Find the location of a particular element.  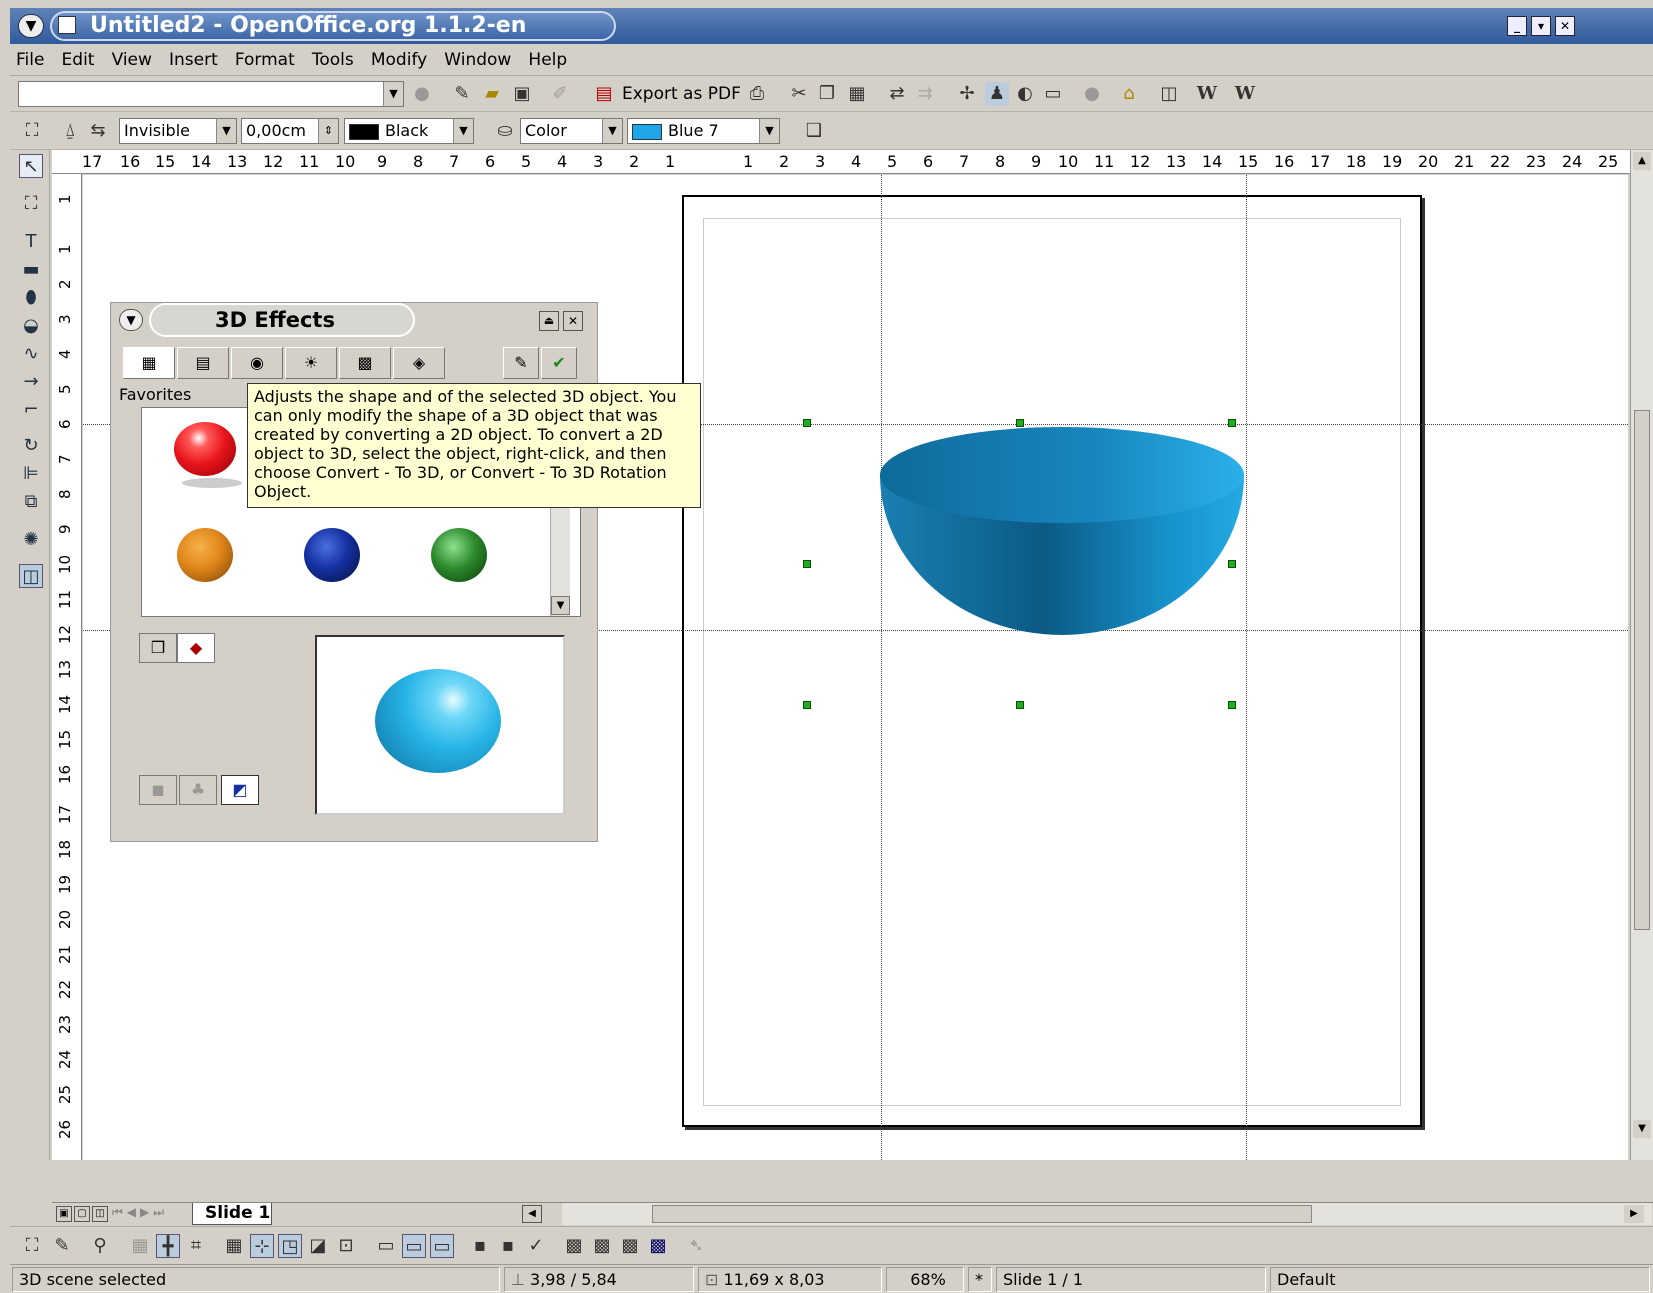

stop-loading-icon: ● is located at coordinates (422, 94).